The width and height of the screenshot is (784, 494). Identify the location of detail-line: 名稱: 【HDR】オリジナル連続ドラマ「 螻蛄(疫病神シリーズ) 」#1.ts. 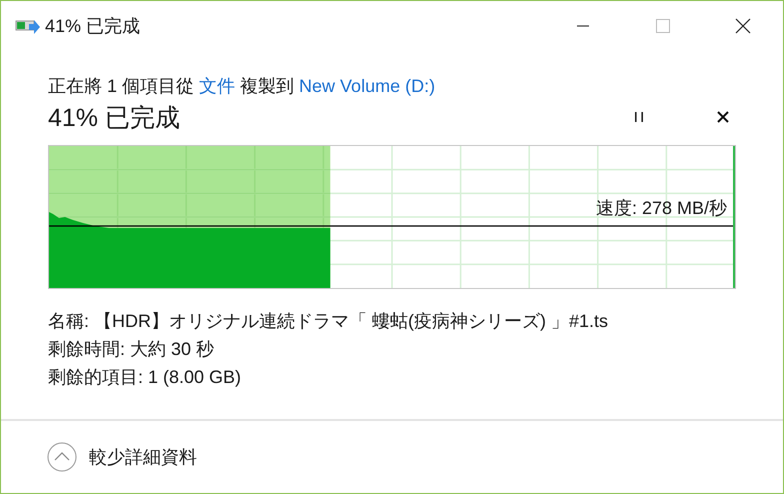
(329, 321).